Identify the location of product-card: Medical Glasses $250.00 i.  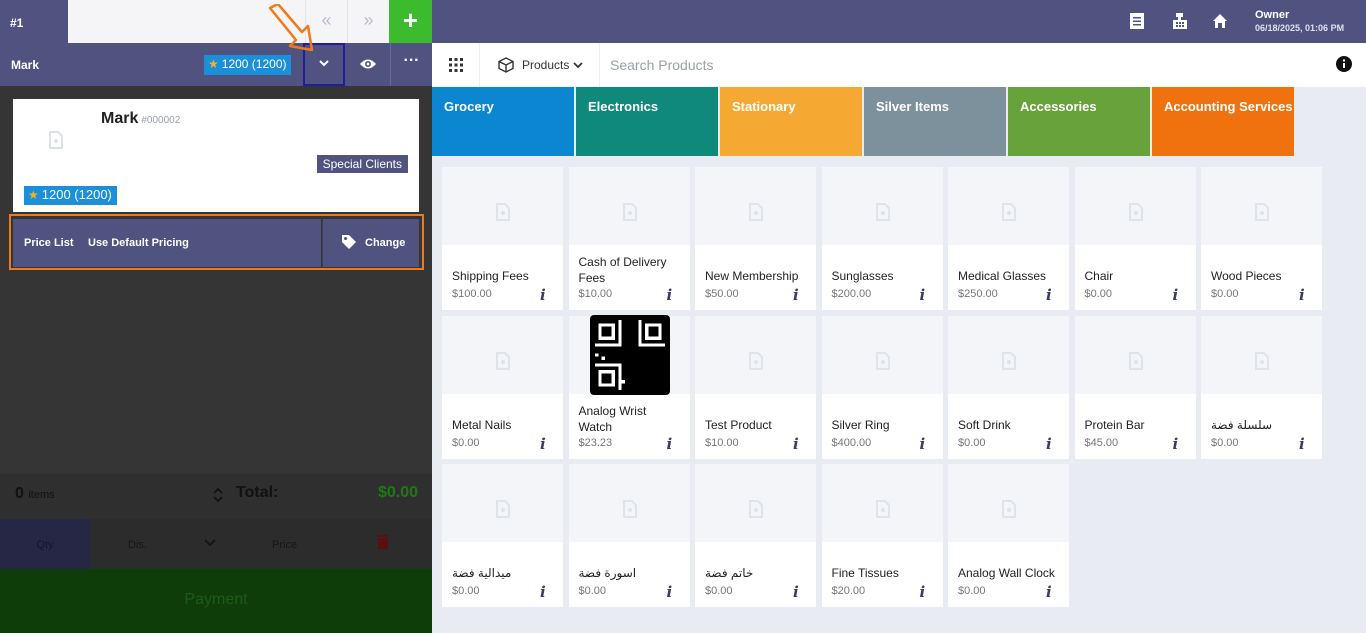
(1008, 238).